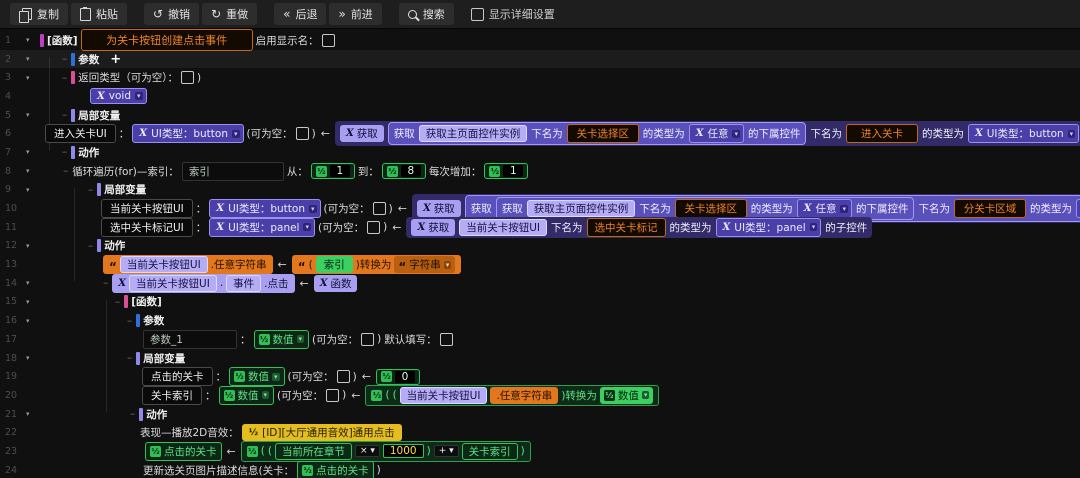  Describe the element at coordinates (328, 40) in the screenshot. I see `enable-display-name-checkbox` at that location.